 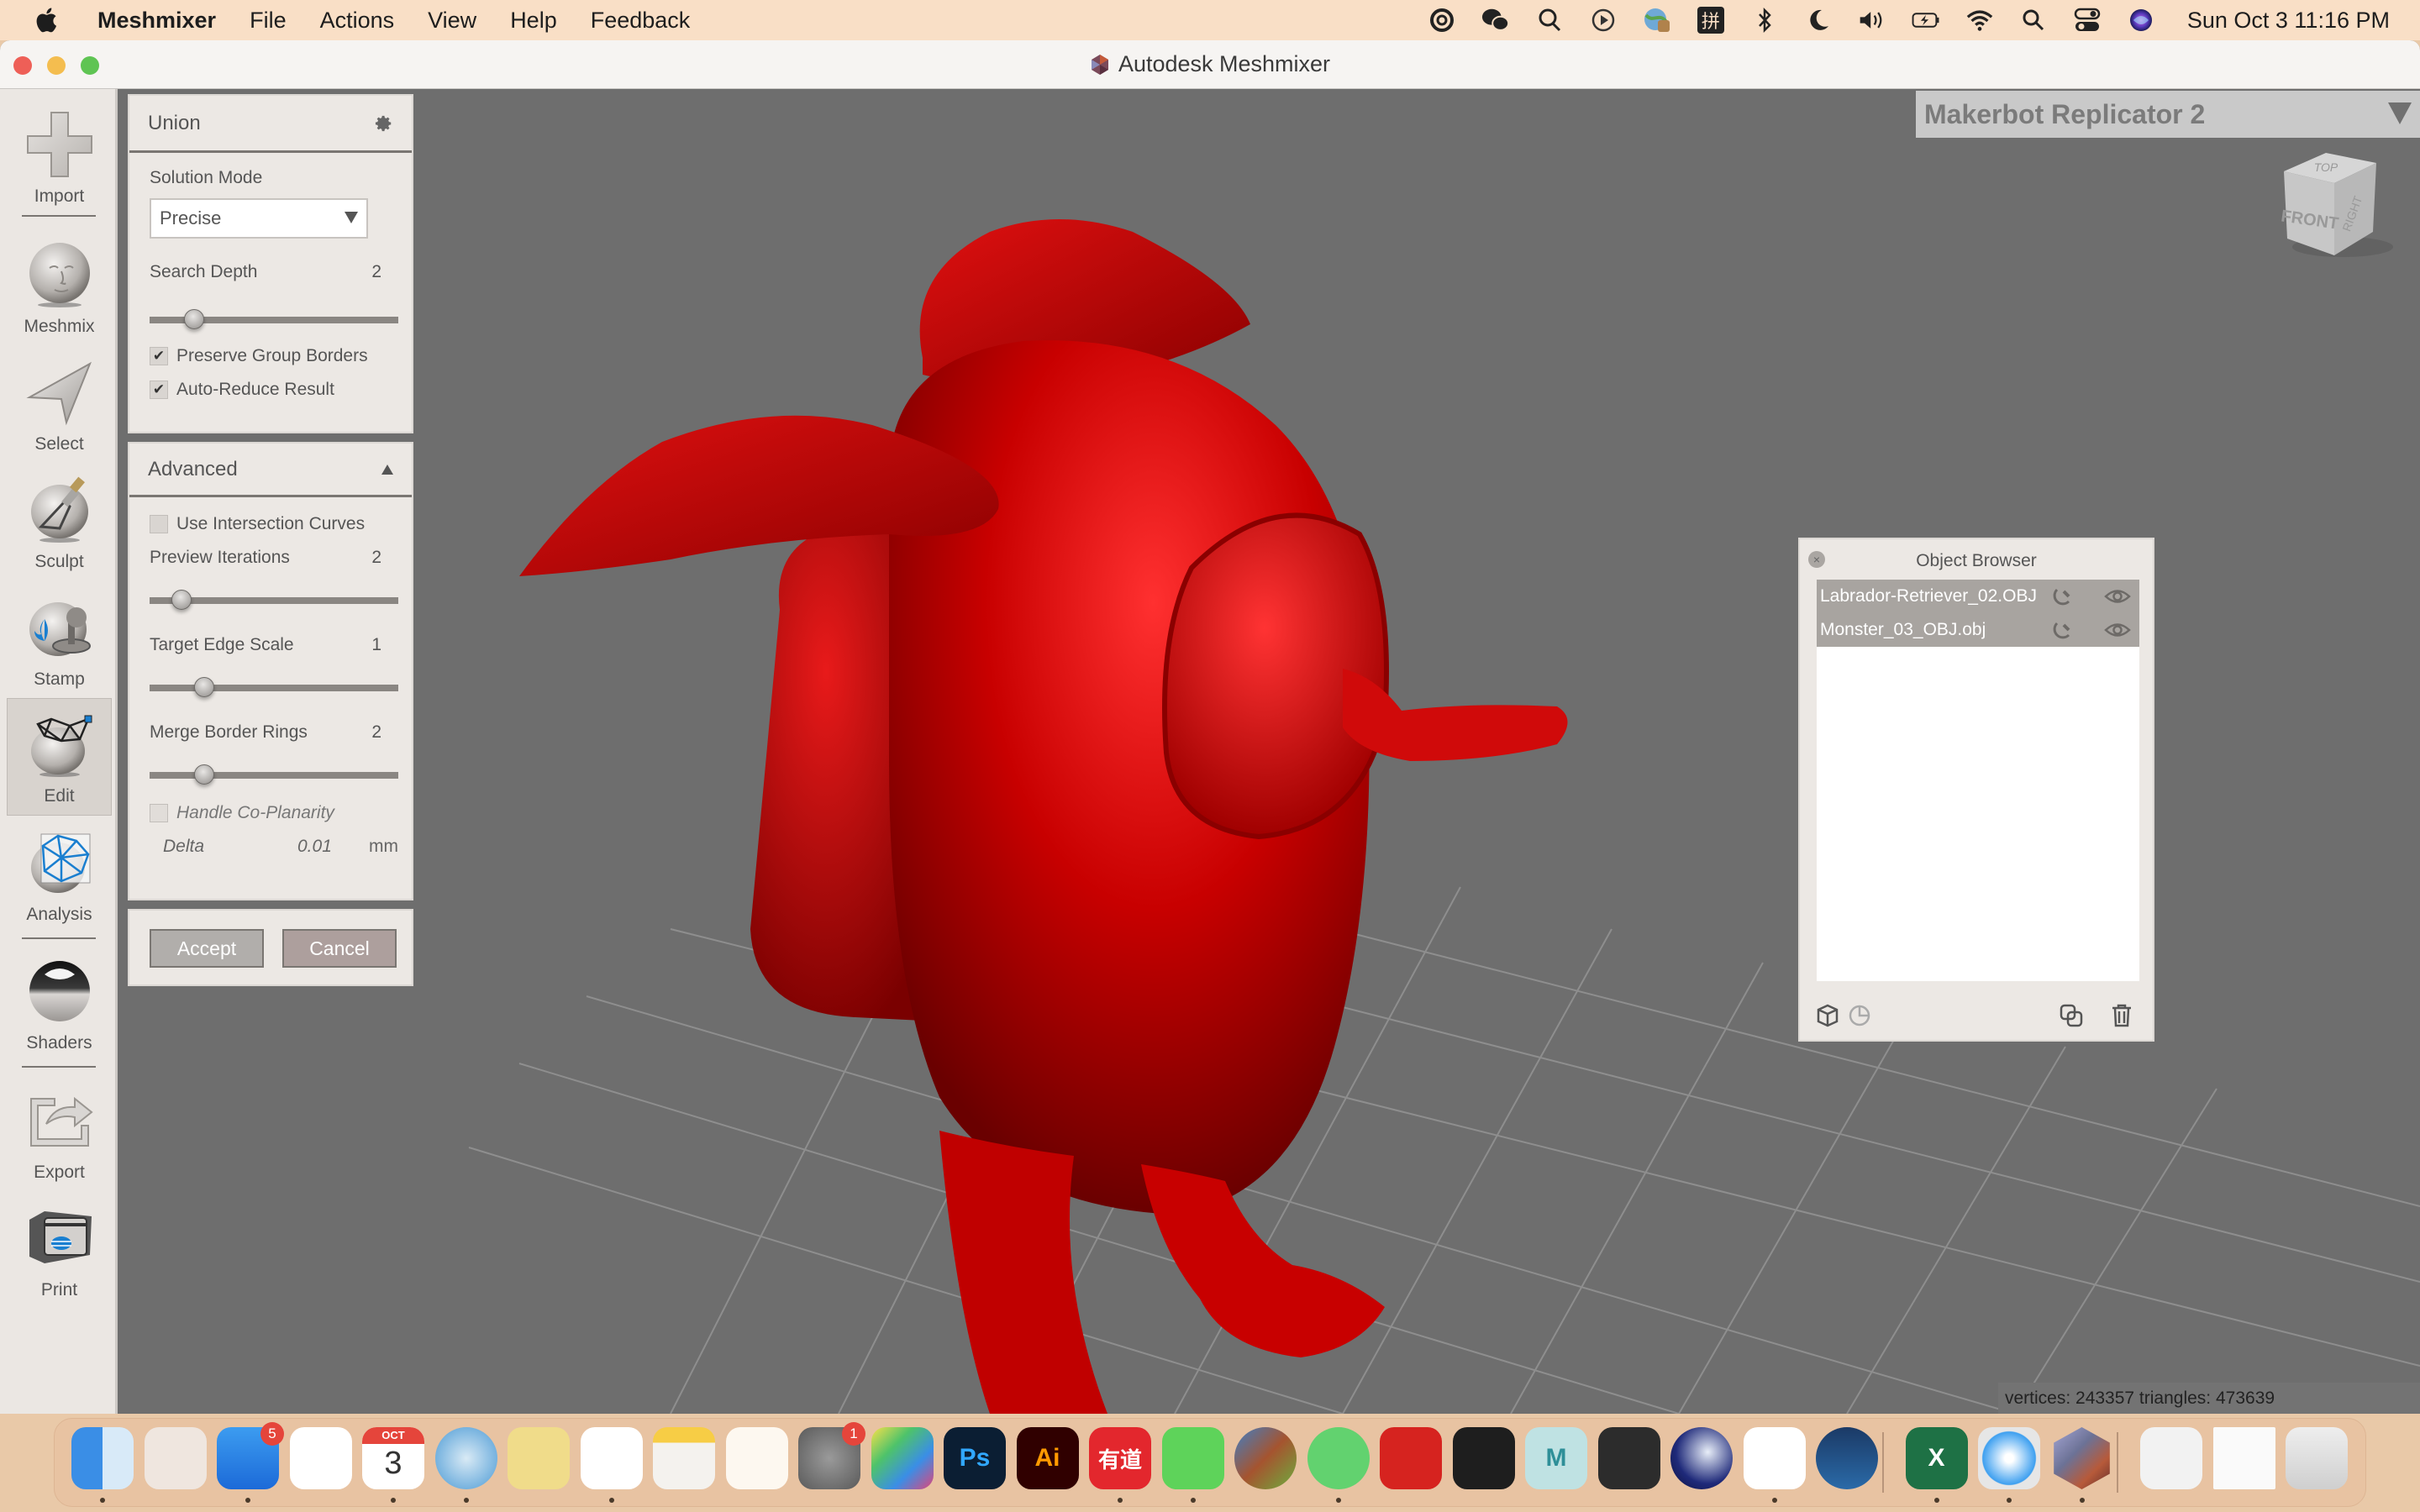 What do you see at coordinates (1978, 630) in the screenshot?
I see `object-list-item: Monster_03_OBJ.obj` at bounding box center [1978, 630].